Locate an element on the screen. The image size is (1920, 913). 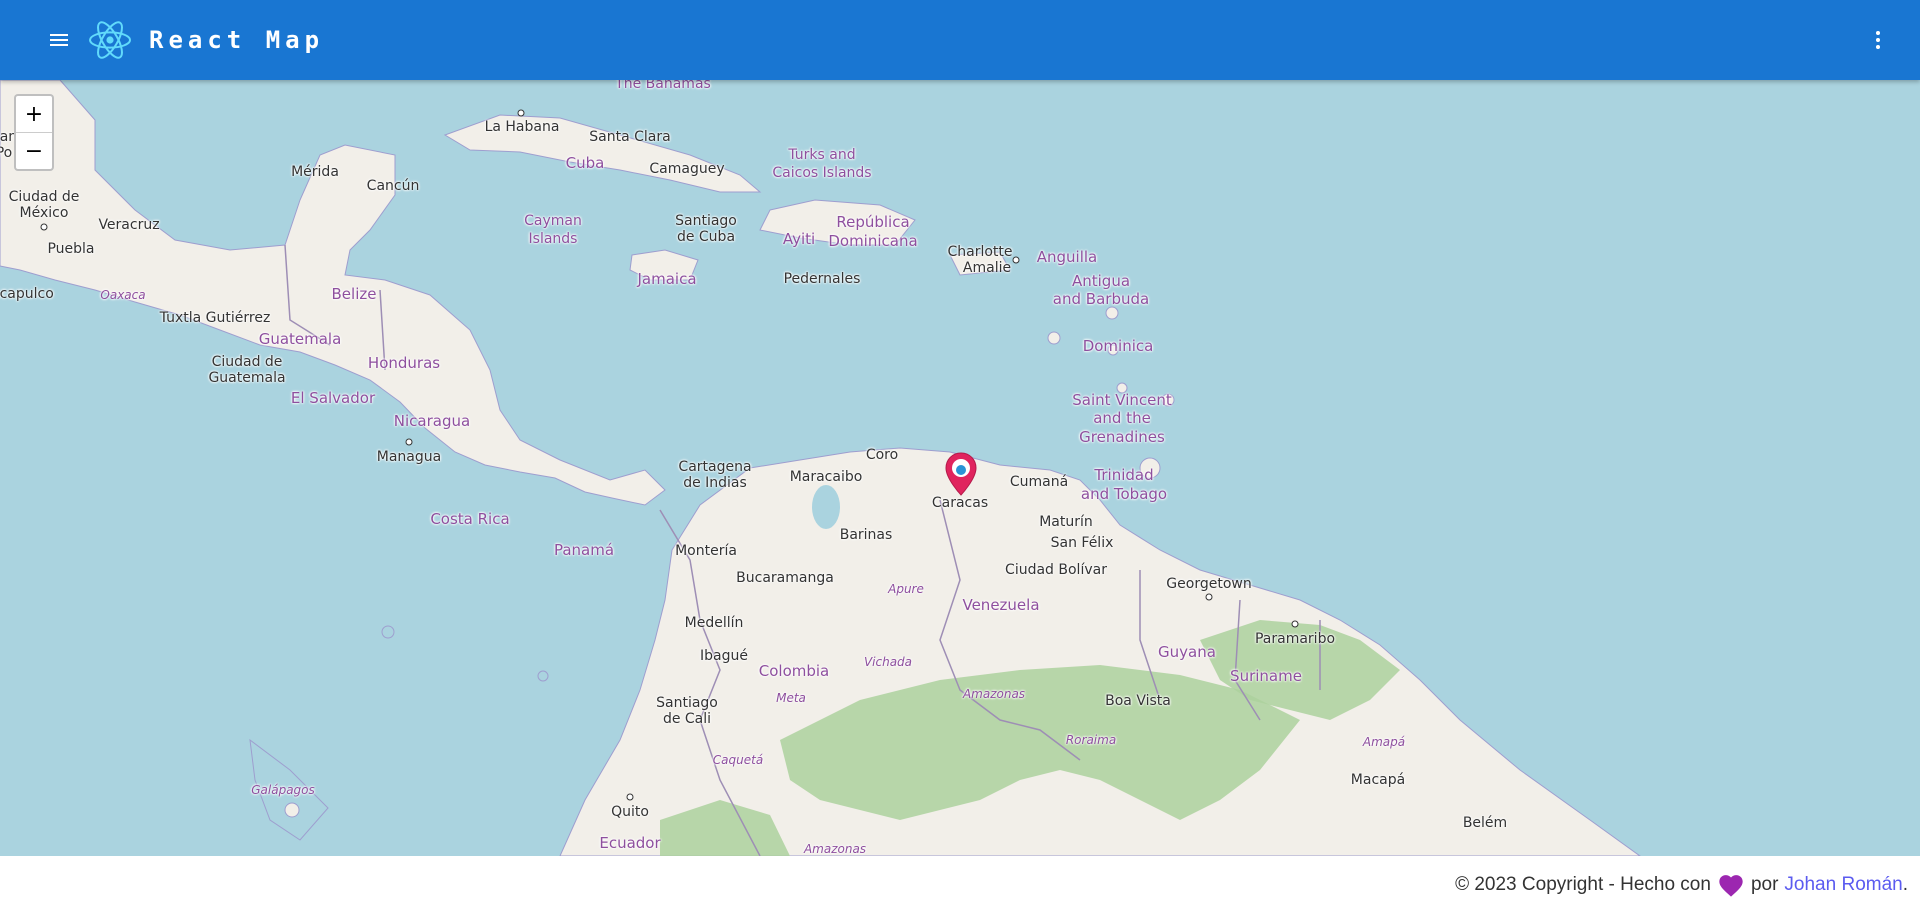
label-ciudad-guatemala-2: Guatemala is located at coordinates (247, 378).